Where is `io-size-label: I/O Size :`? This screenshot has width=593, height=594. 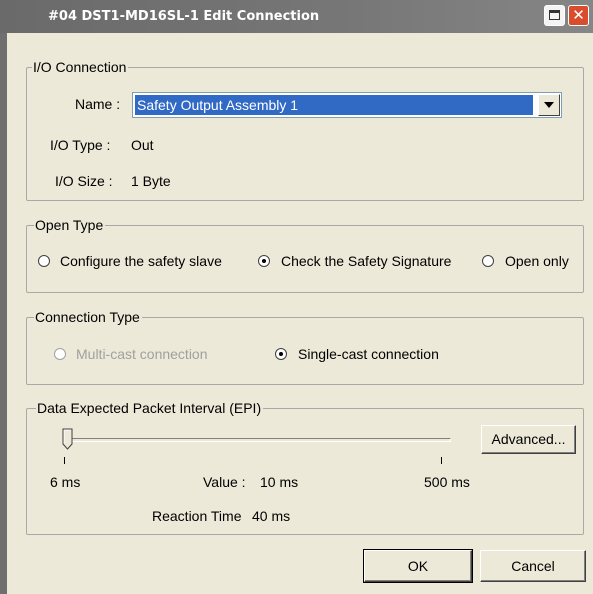
io-size-label: I/O Size : is located at coordinates (84, 181).